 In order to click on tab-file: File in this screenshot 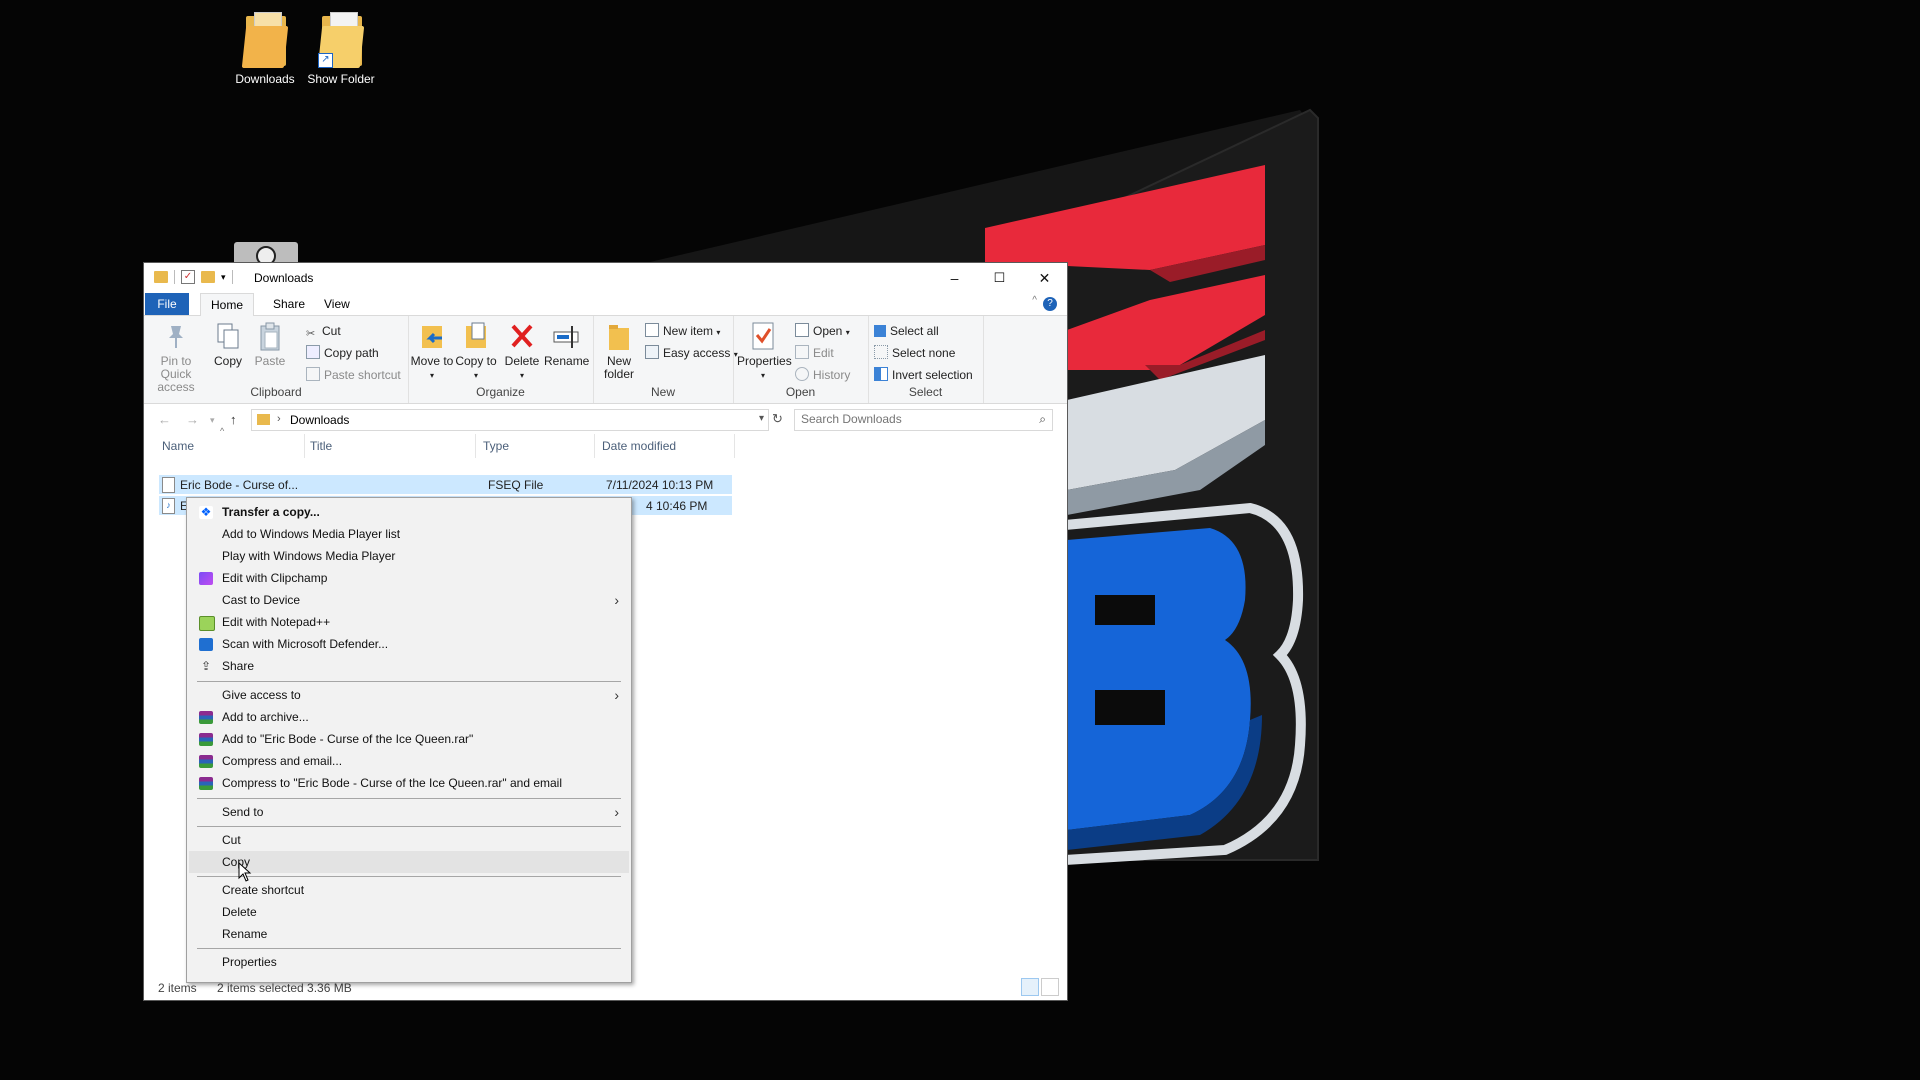, I will do `click(167, 304)`.